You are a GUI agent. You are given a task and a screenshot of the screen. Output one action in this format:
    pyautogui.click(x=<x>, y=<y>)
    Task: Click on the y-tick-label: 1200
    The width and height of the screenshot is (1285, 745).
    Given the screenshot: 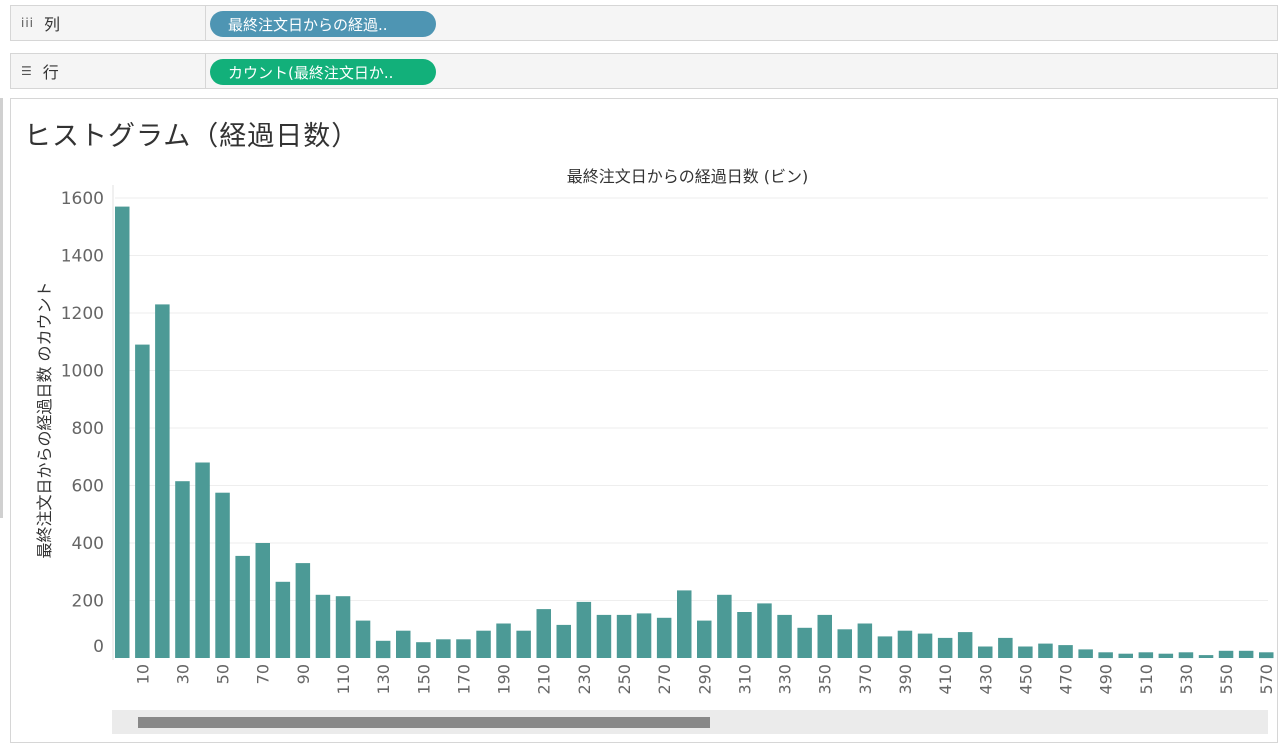 What is the action you would take?
    pyautogui.click(x=82, y=314)
    